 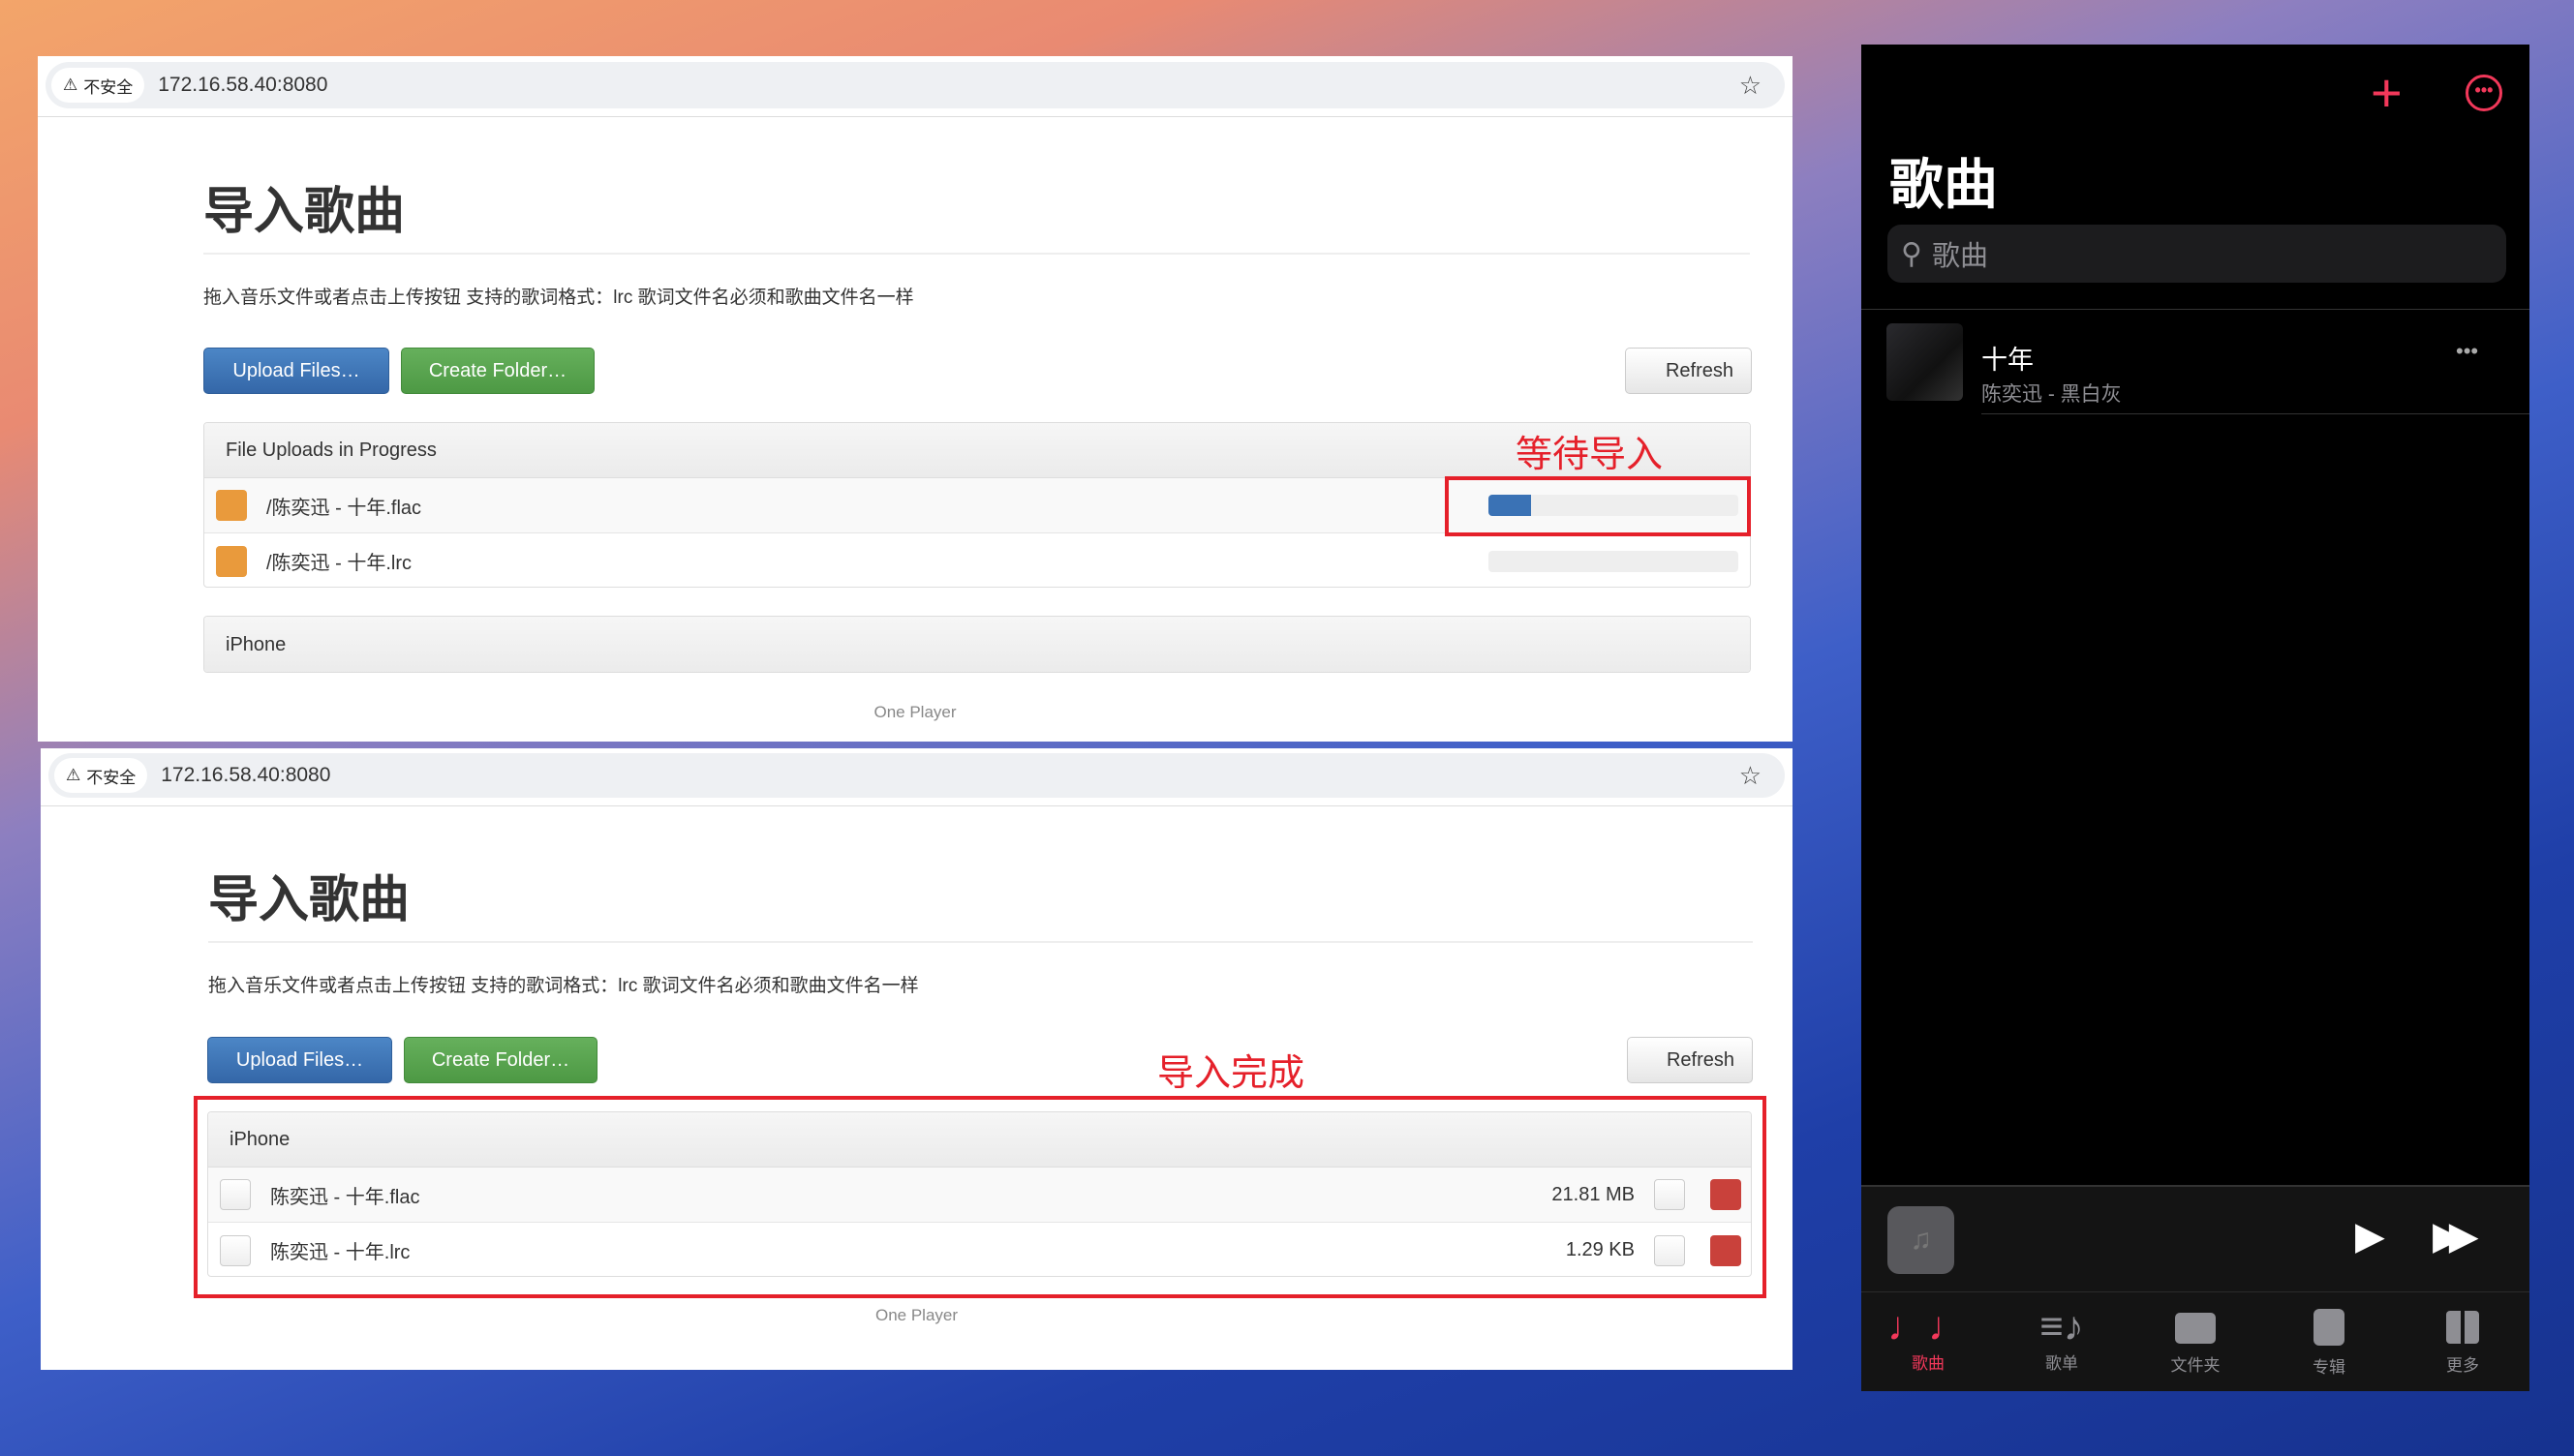 What do you see at coordinates (2370, 1236) in the screenshot?
I see `play-icon: ▶` at bounding box center [2370, 1236].